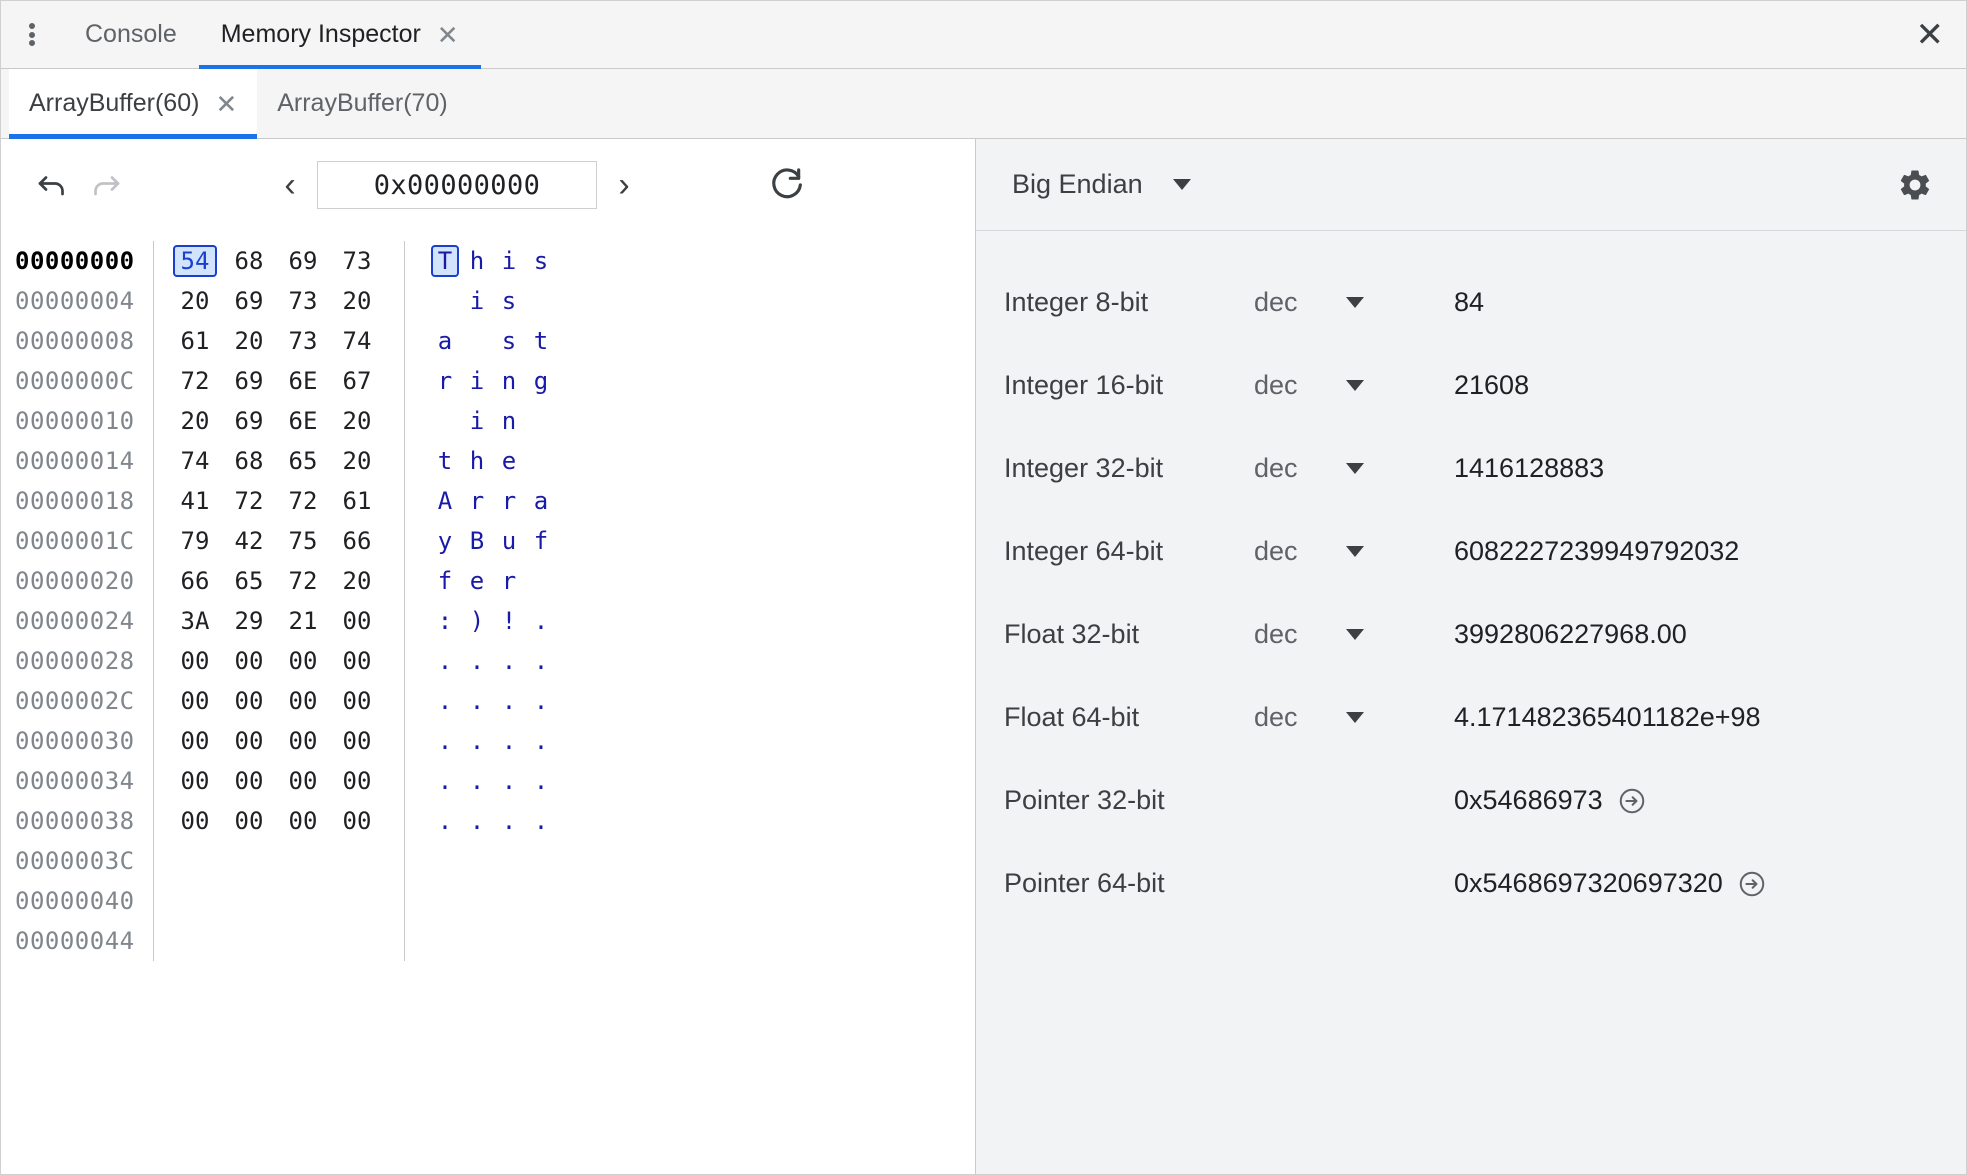 The image size is (1967, 1175). I want to click on hex-row: 00000004 20 69 73 20 is, so click(488, 301).